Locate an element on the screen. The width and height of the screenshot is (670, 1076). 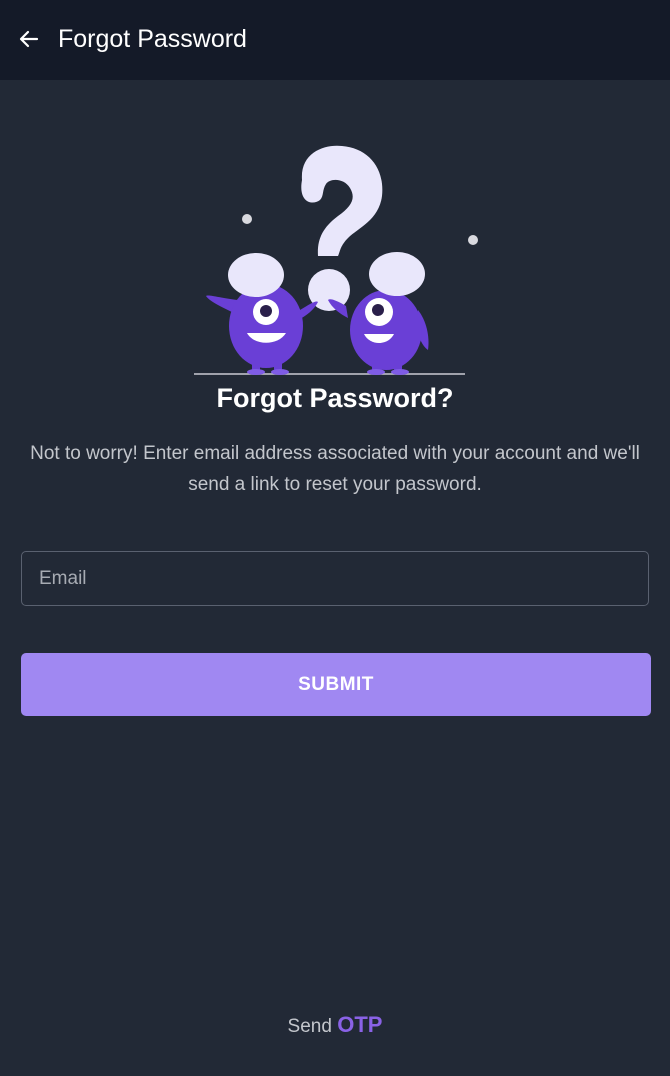
back-button is located at coordinates (29, 39).